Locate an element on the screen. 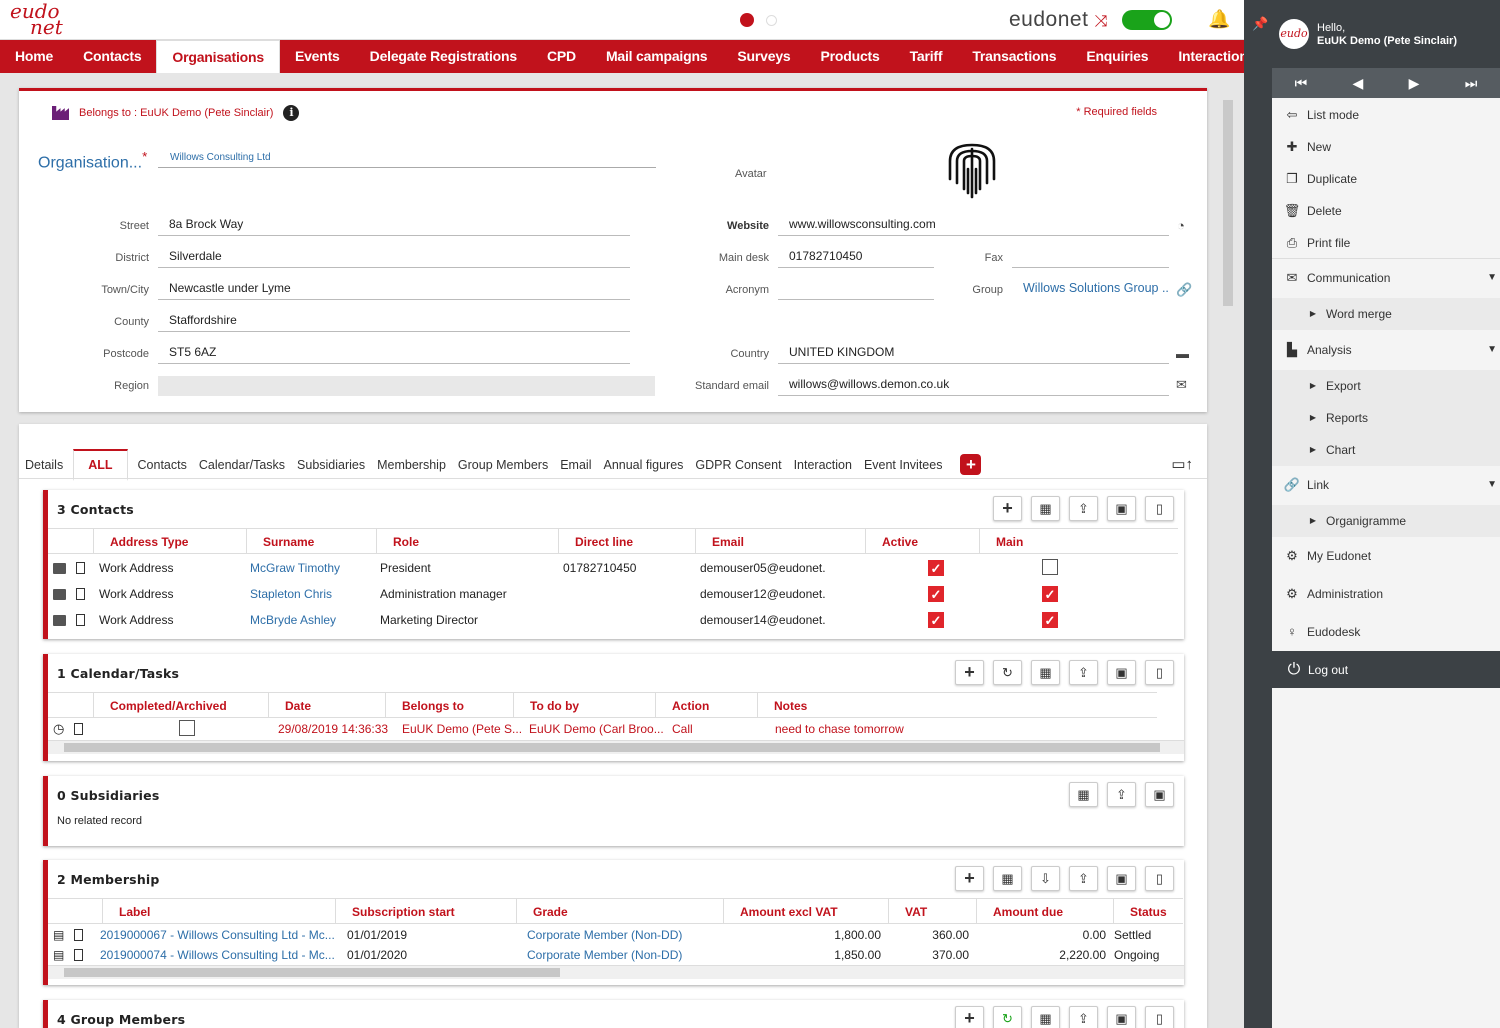 The height and width of the screenshot is (1028, 1500). mode-toggle is located at coordinates (1147, 20).